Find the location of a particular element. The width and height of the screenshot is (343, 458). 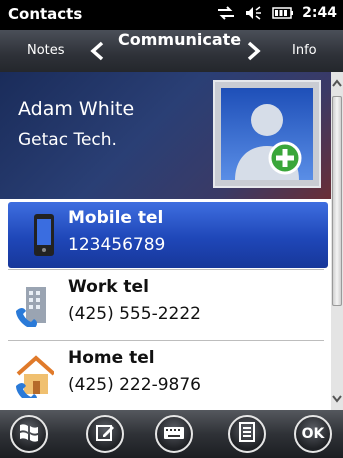

entry-value: 123456789 is located at coordinates (117, 245).